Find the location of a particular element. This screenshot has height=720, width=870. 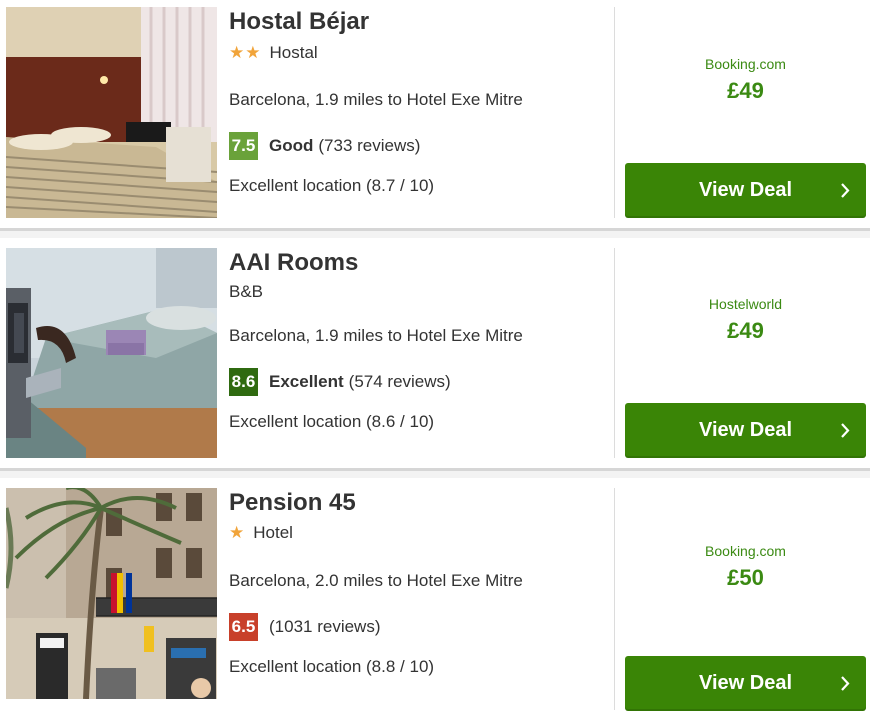

hotel-category: ★★ Hostal is located at coordinates (273, 53).